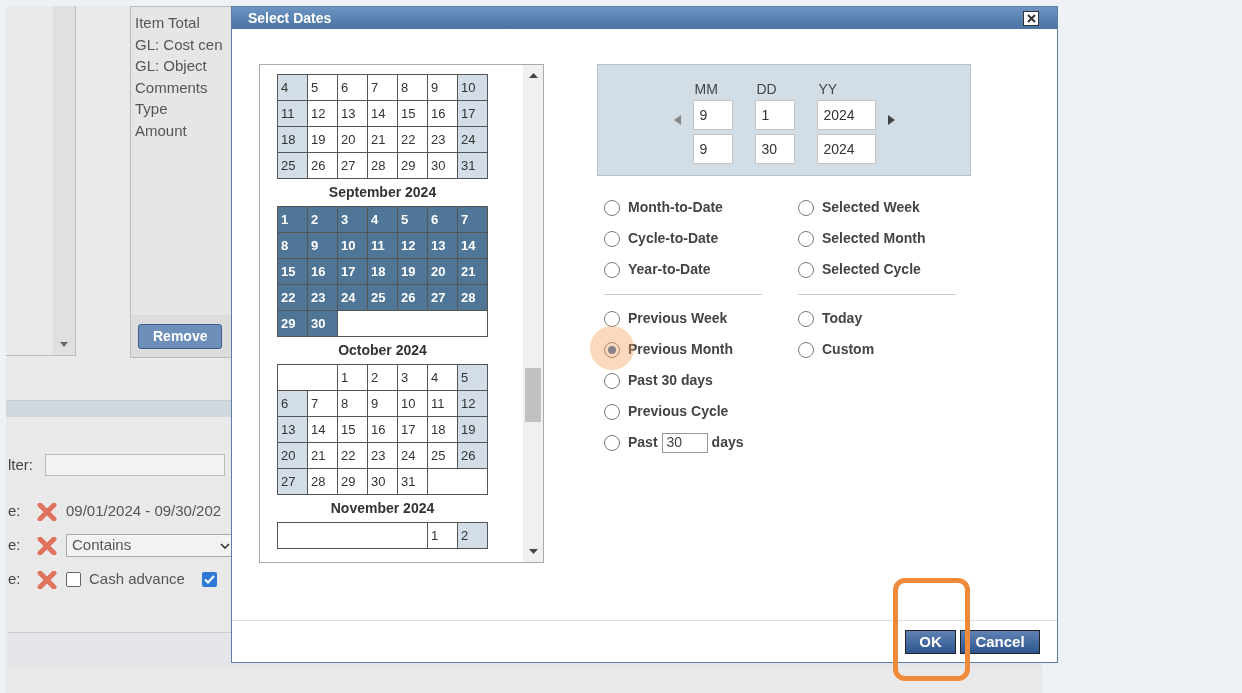 This screenshot has height=693, width=1242. Describe the element at coordinates (442, 245) in the screenshot. I see `calendar-day: 13` at that location.